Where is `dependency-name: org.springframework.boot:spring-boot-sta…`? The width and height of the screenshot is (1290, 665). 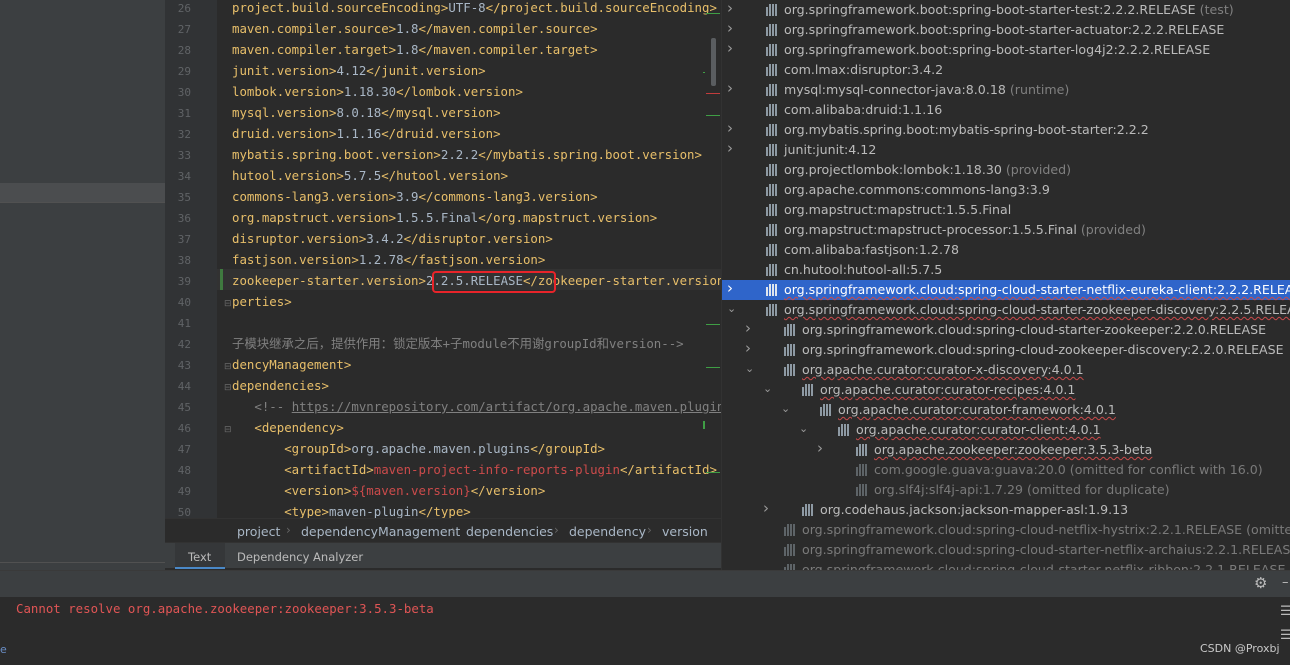
dependency-name: org.springframework.boot:spring-boot-sta… is located at coordinates (997, 49).